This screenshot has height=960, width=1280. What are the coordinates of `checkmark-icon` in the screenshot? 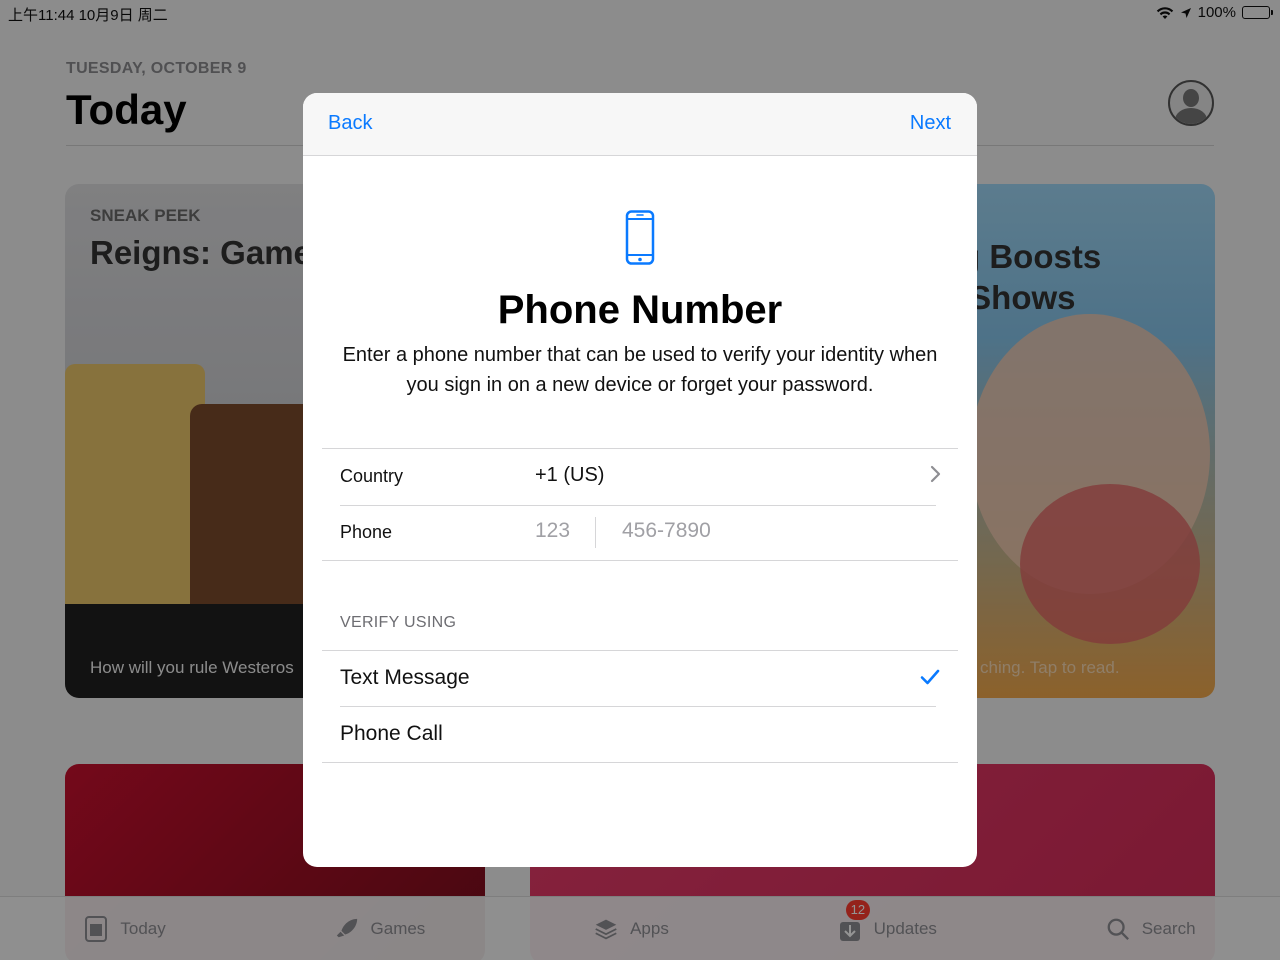 It's located at (930, 677).